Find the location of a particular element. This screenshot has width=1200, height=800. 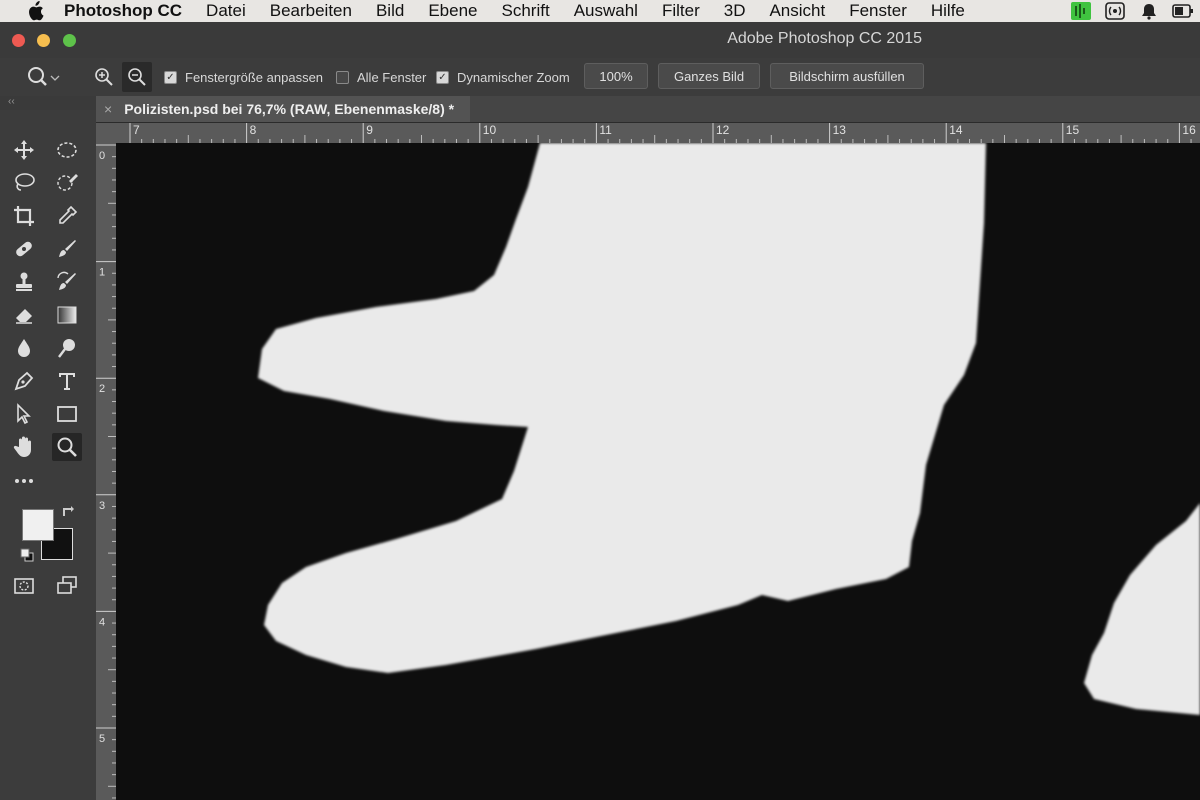

history-brush-icon is located at coordinates (66, 280).